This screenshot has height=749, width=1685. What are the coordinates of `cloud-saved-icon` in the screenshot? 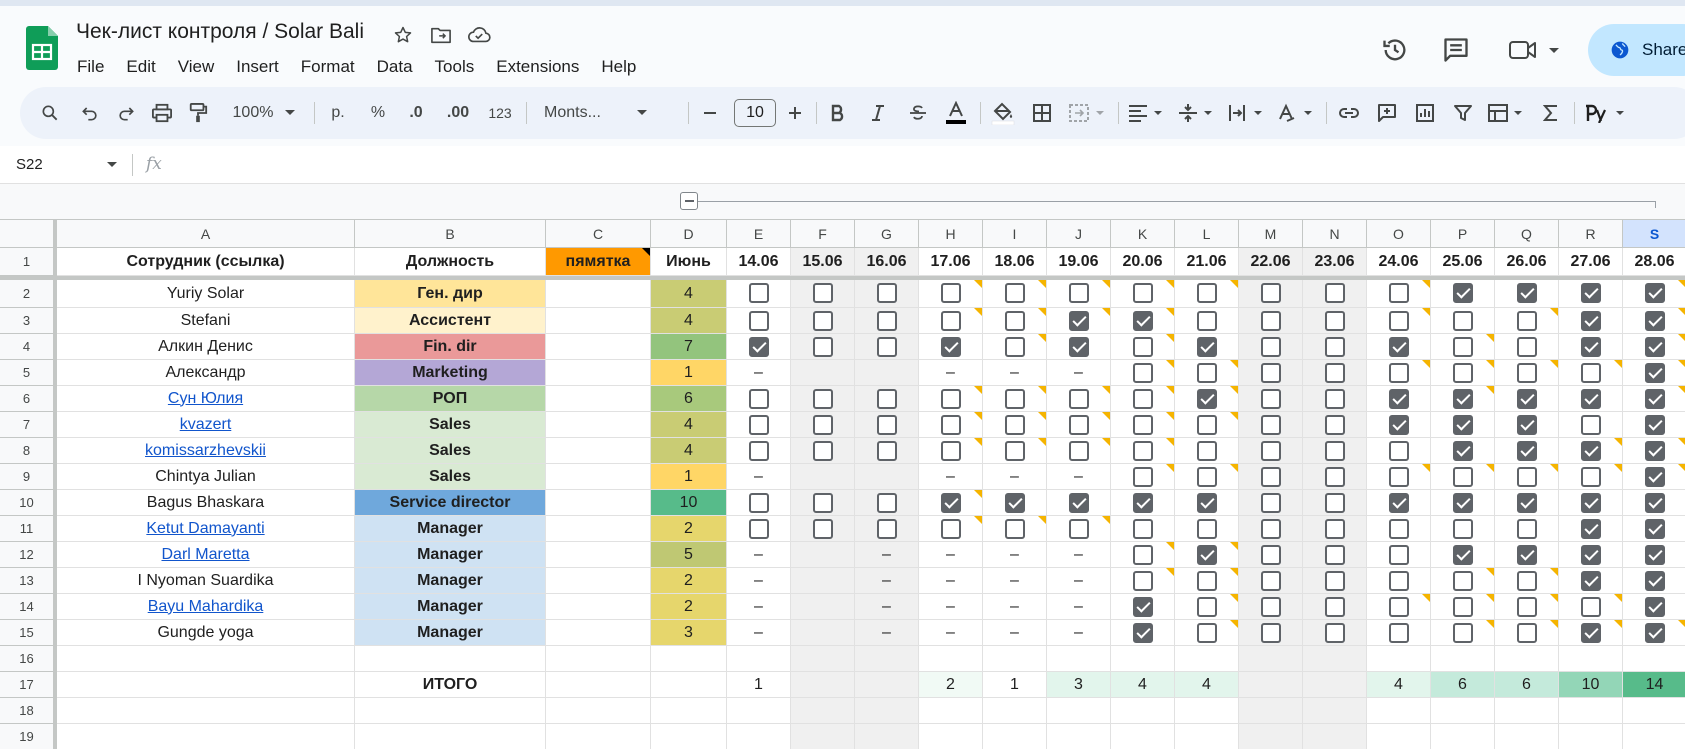 It's located at (479, 35).